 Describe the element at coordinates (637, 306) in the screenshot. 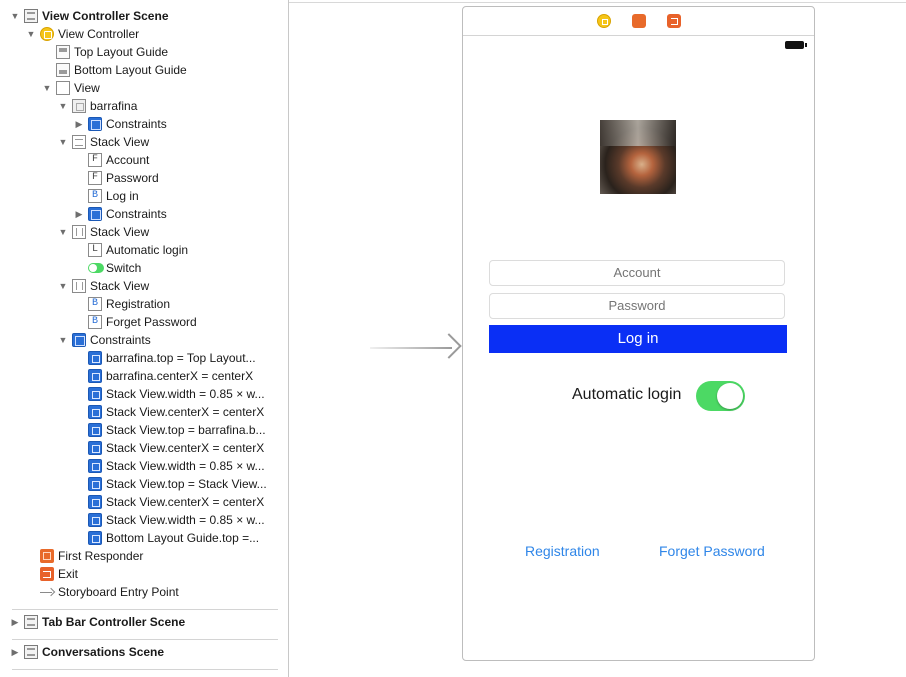

I see `password-field` at that location.